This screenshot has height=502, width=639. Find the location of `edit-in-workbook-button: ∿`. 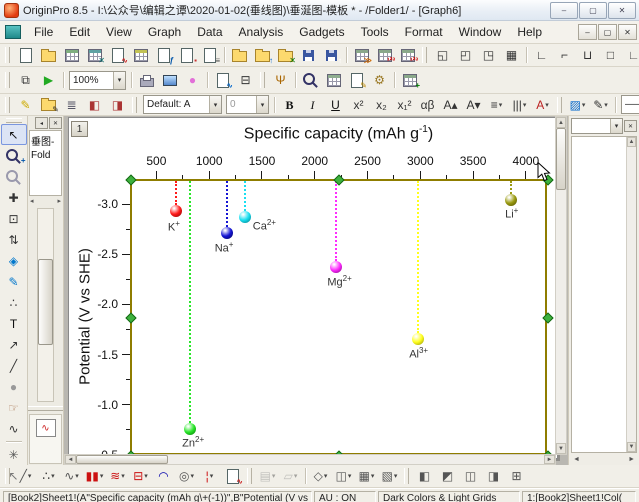

edit-in-workbook-button: ∿ is located at coordinates (222, 80).